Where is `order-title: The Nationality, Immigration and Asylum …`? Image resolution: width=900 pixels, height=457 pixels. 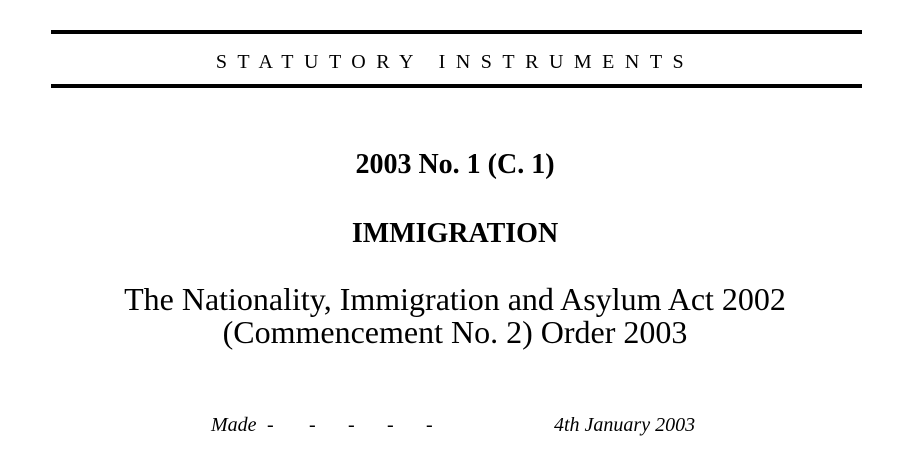 order-title: The Nationality, Immigration and Asylum … is located at coordinates (450, 316).